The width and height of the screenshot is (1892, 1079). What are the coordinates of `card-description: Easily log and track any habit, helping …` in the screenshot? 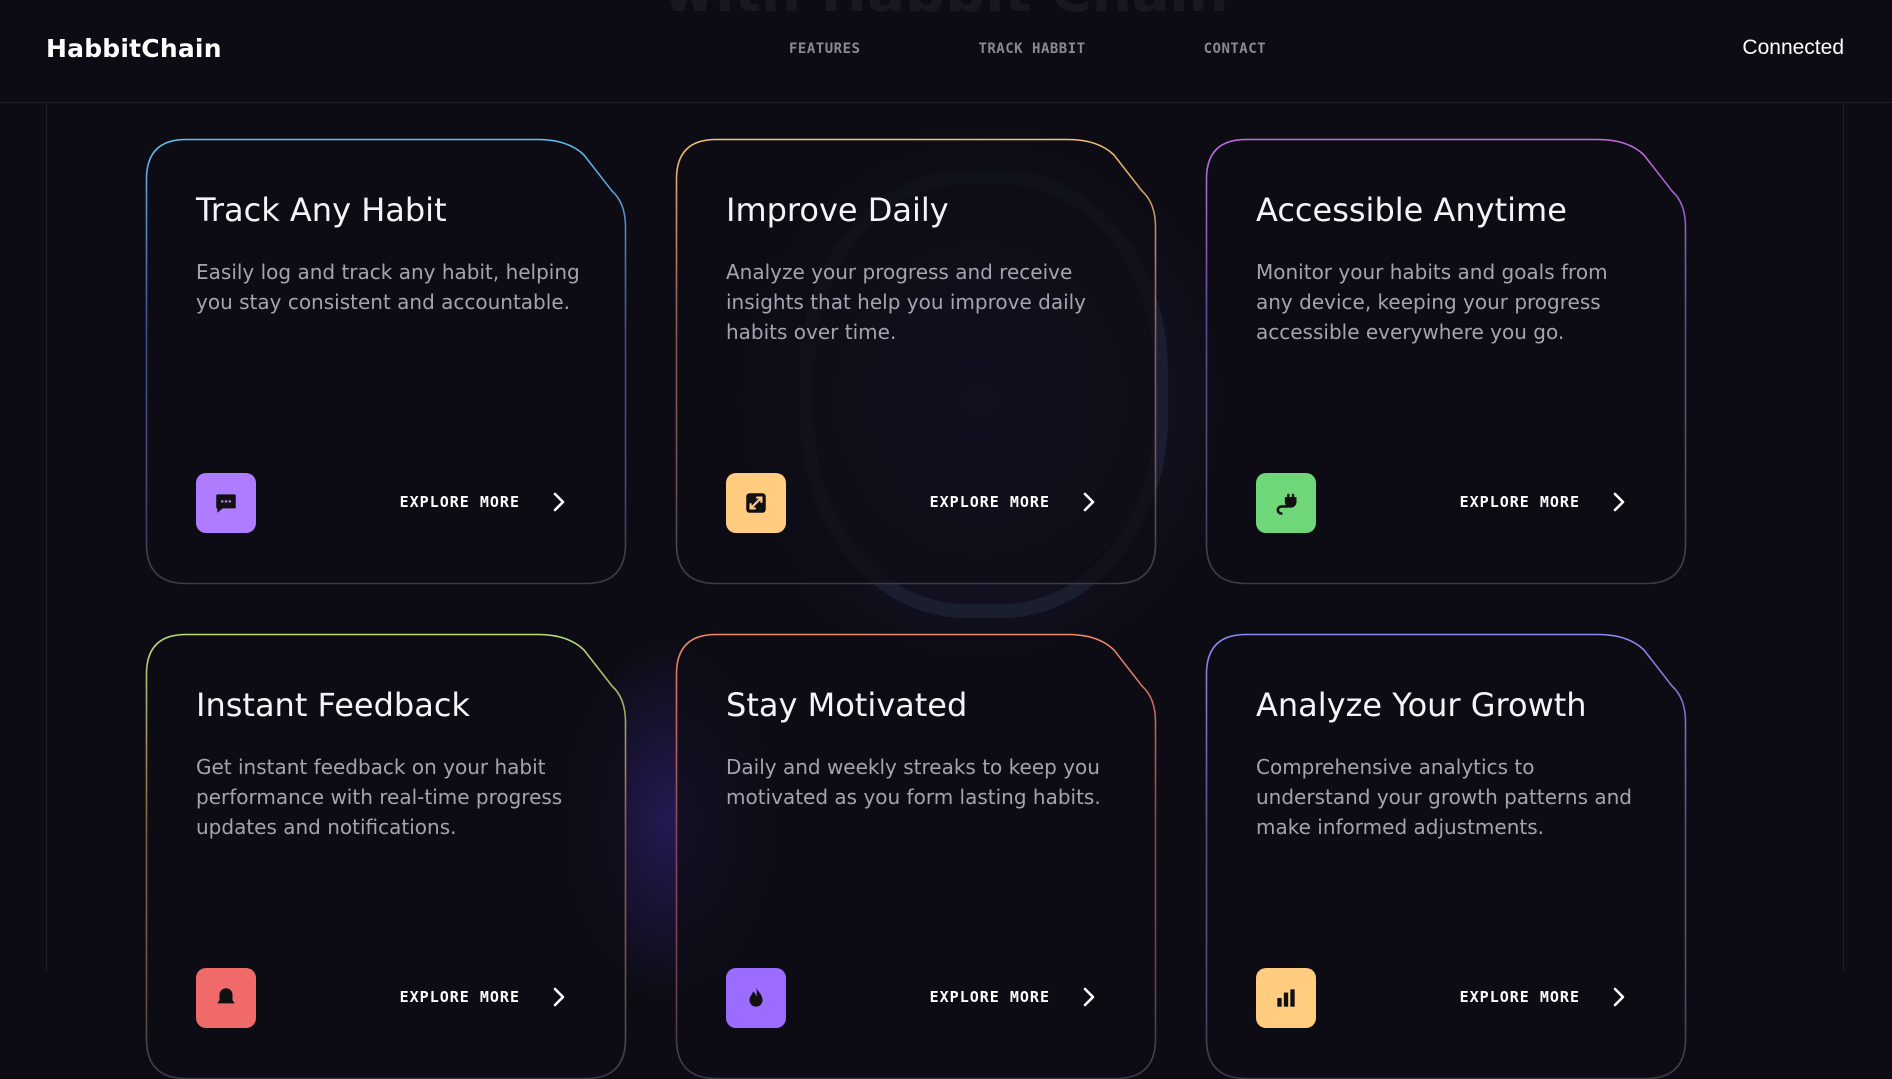 It's located at (388, 287).